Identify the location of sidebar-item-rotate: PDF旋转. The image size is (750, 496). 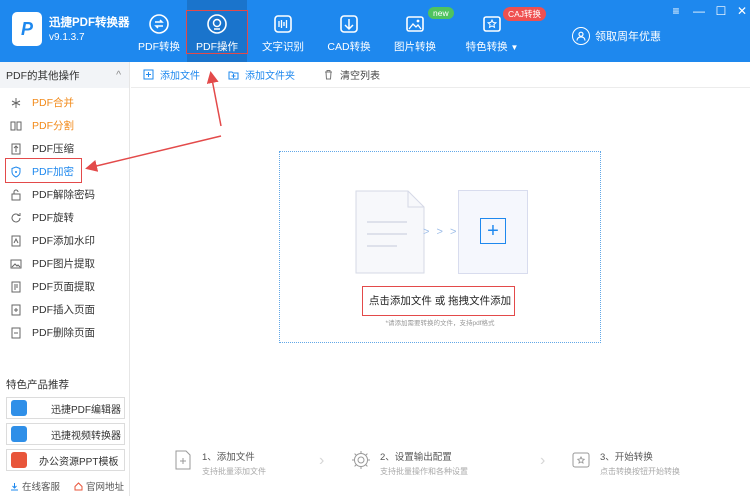
(64, 217).